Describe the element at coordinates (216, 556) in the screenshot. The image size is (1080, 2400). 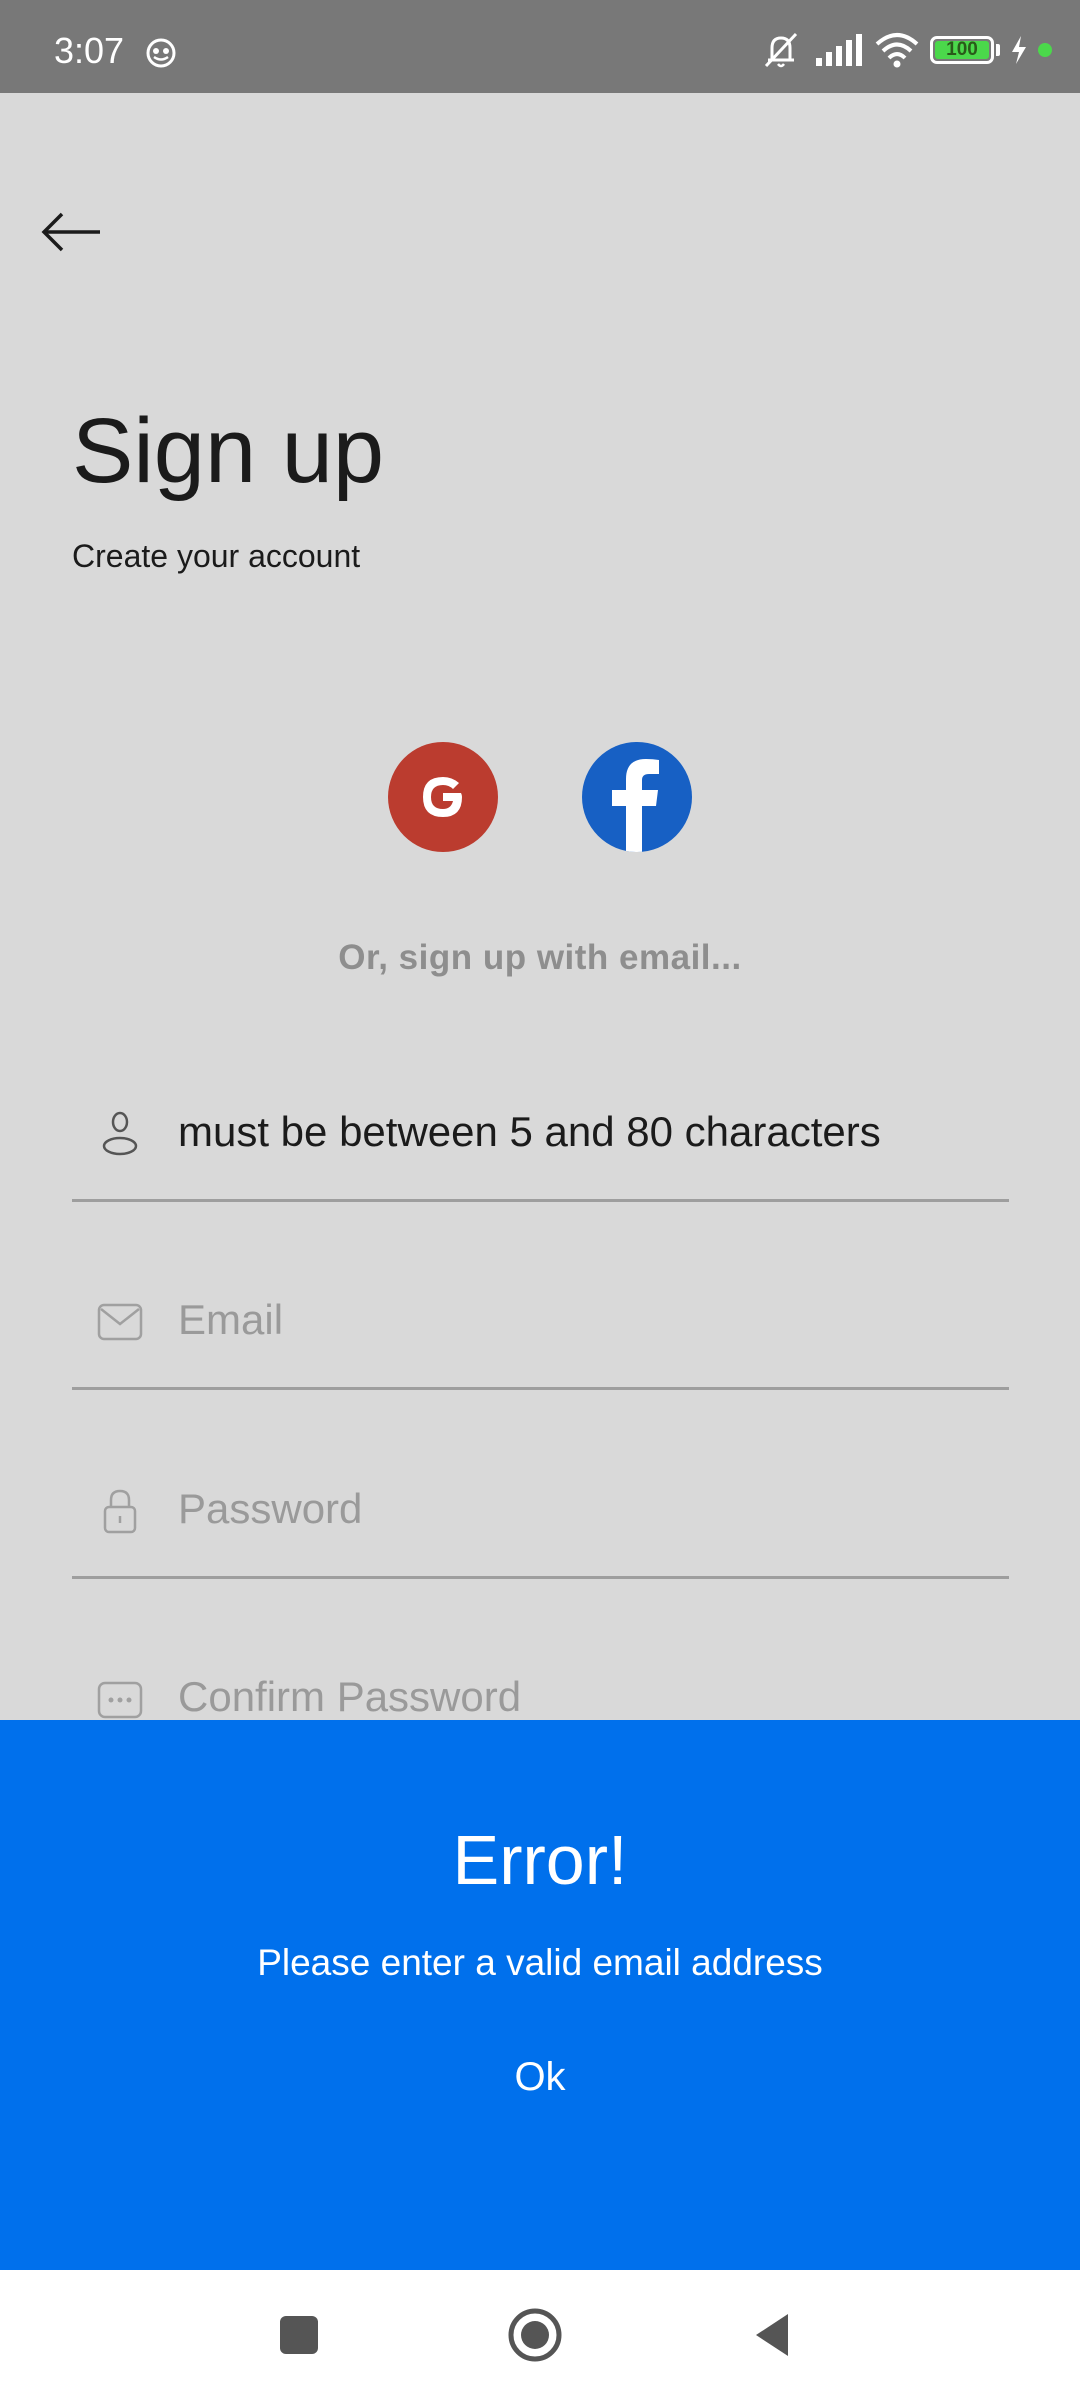
I see `page-subtitle: Create your account` at that location.